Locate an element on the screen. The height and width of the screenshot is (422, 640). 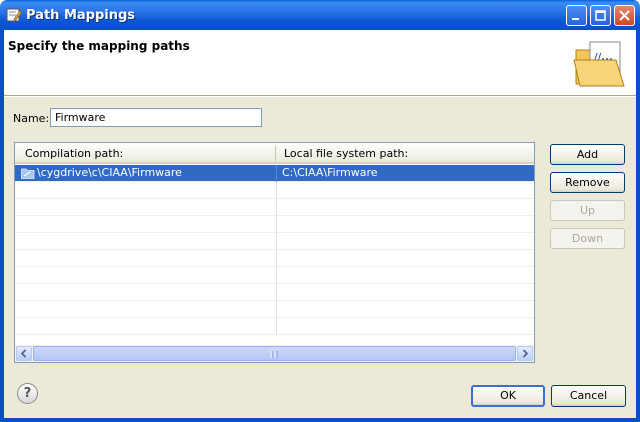
folder-link-icon is located at coordinates (28, 173).